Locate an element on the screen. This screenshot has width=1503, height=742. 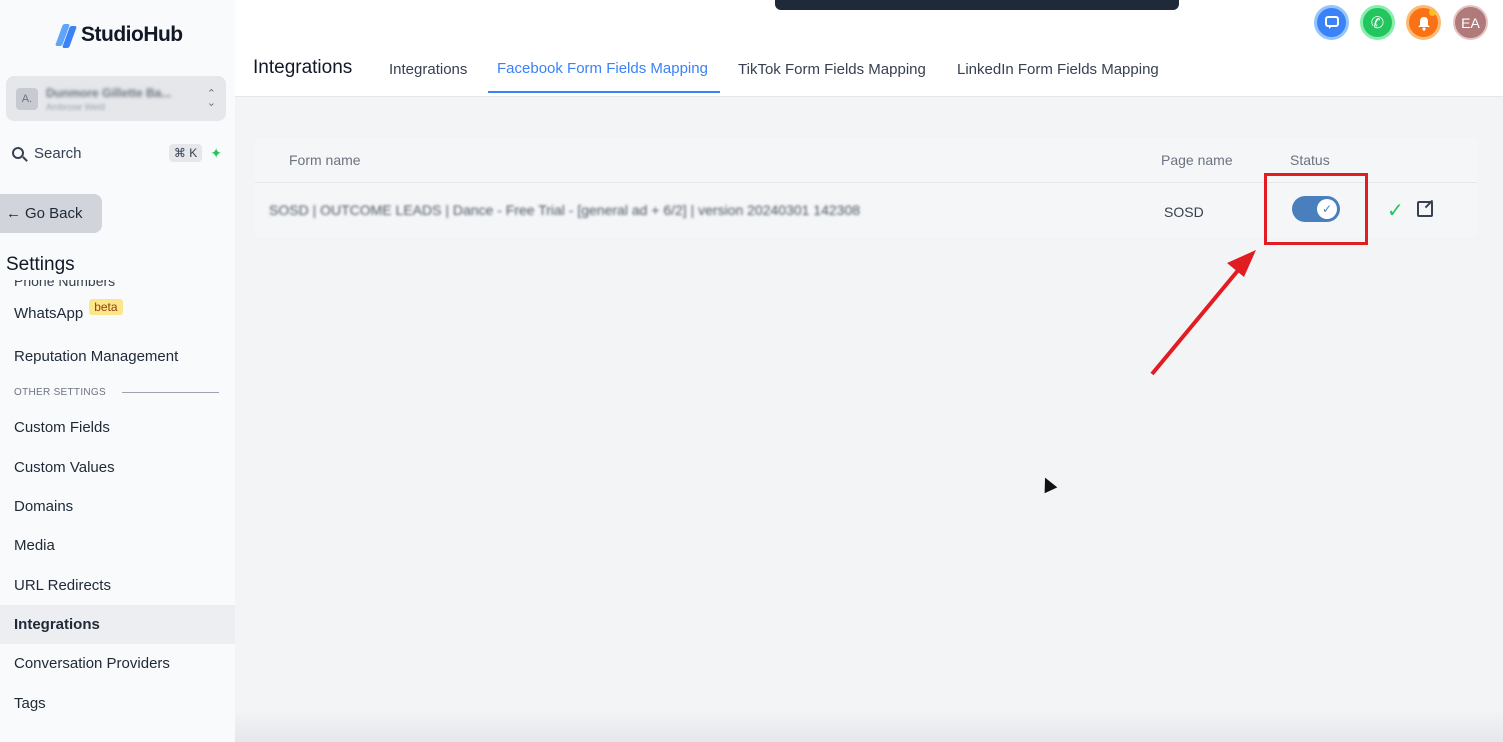
mouse-cursor-icon is located at coordinates (1048, 484).